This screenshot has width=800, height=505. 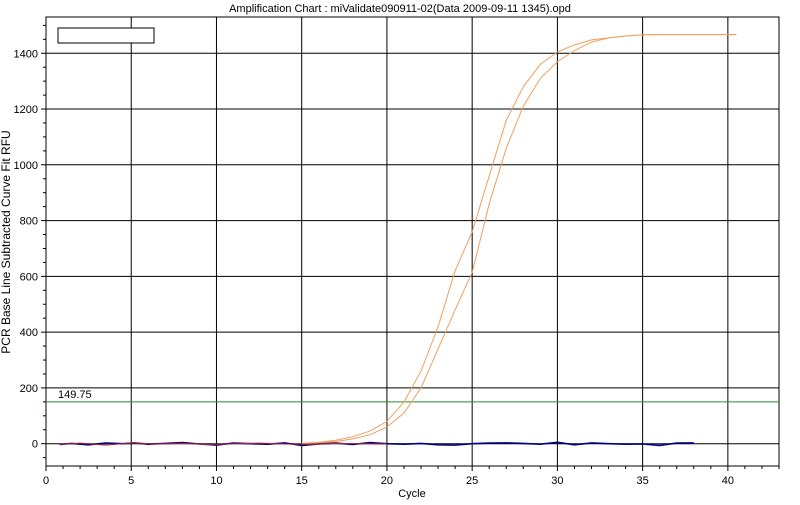 I want to click on x-tick-label: 15, so click(x=302, y=481).